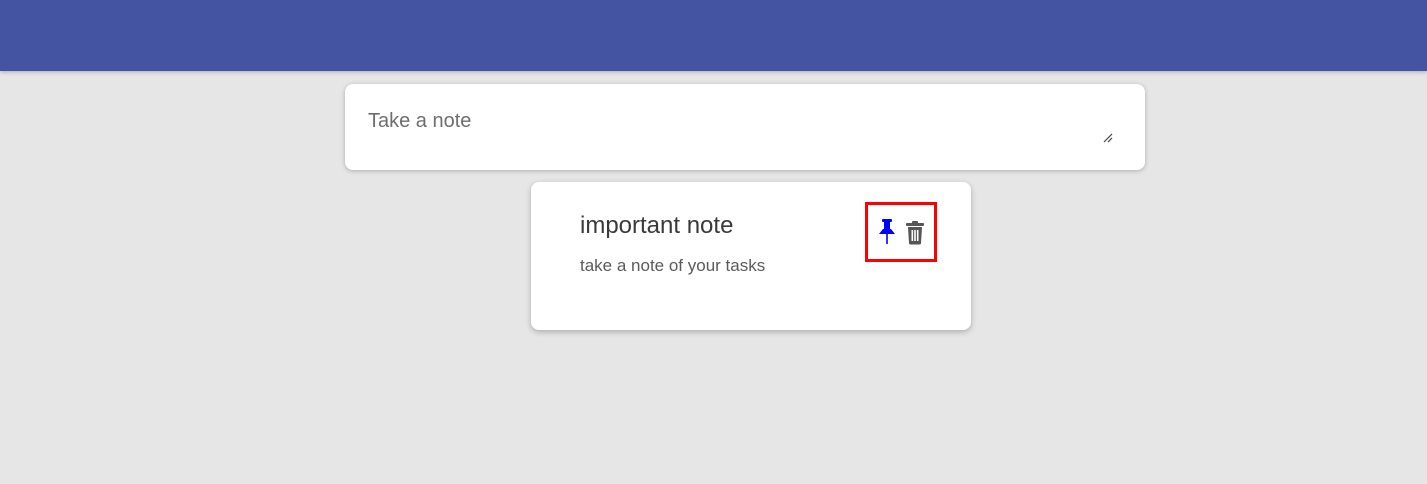 This screenshot has width=1427, height=484. I want to click on note-compose-card, so click(745, 127).